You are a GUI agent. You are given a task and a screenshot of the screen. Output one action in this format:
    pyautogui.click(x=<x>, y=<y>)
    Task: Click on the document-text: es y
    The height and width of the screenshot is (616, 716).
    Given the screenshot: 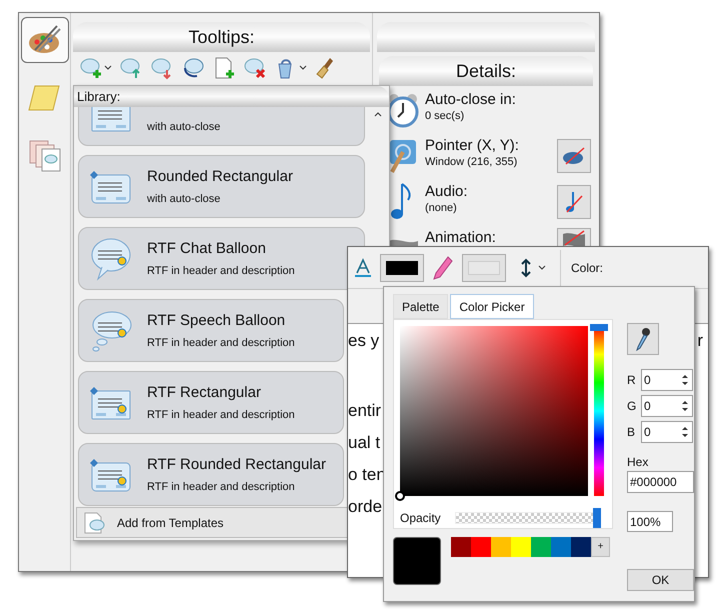 What is the action you would take?
    pyautogui.click(x=364, y=341)
    